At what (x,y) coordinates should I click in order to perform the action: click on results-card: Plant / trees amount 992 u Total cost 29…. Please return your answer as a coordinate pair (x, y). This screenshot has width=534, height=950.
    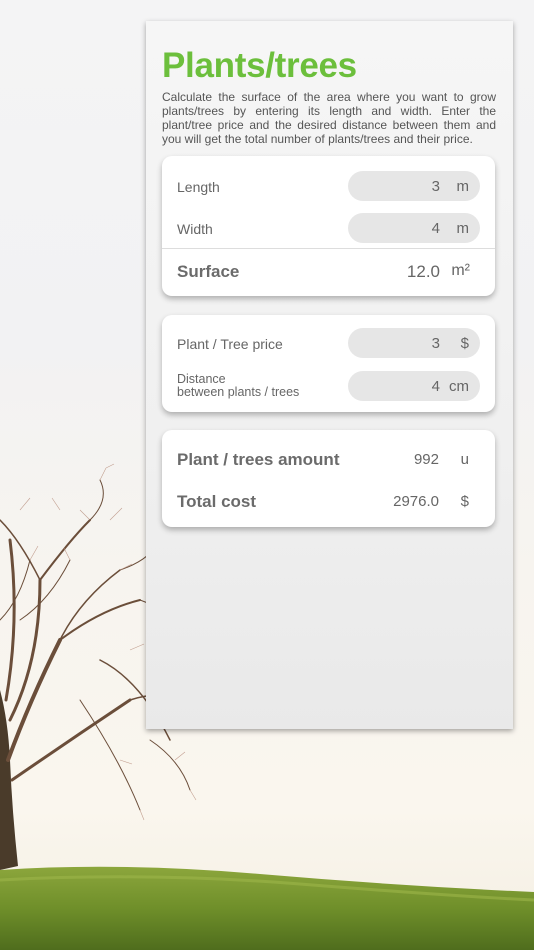
    Looking at the image, I should click on (328, 478).